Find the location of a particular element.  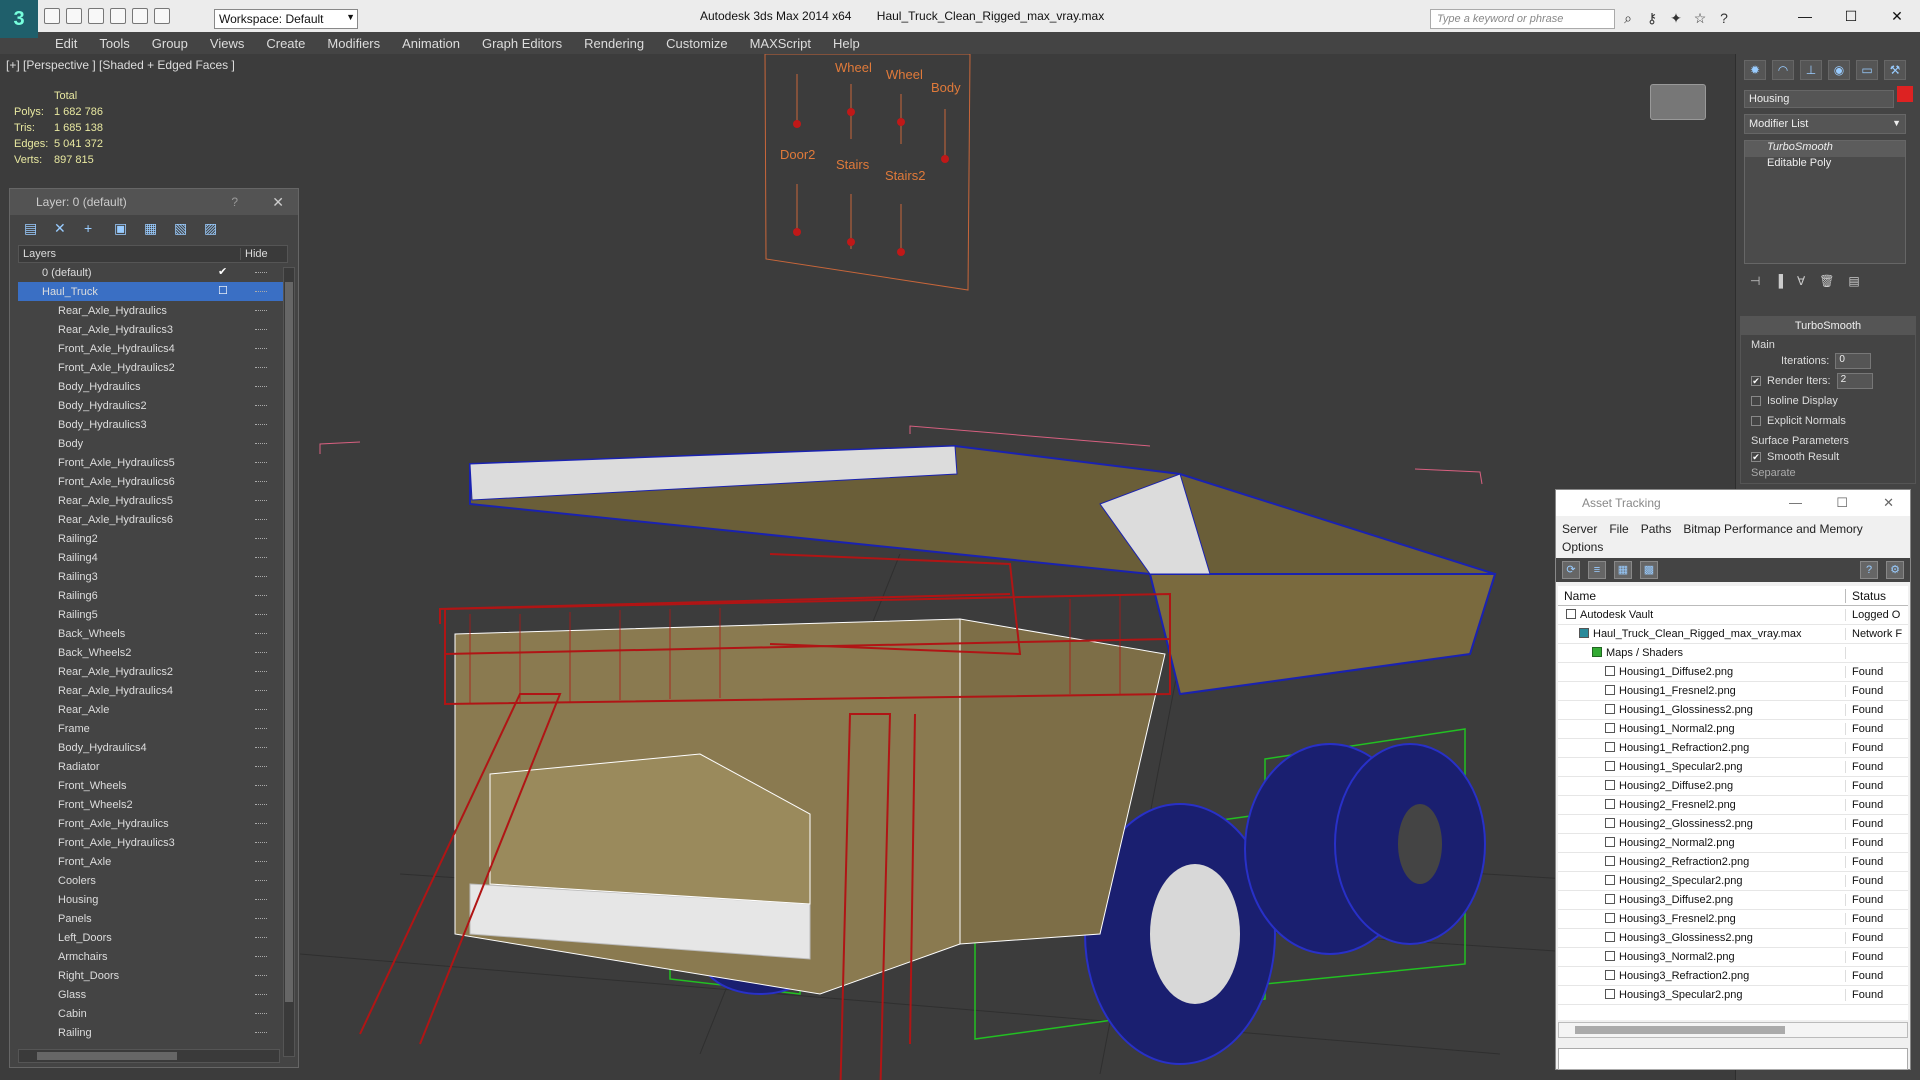

menu-bitmap-performance: Bitmap Performance and Memory is located at coordinates (1772, 529).